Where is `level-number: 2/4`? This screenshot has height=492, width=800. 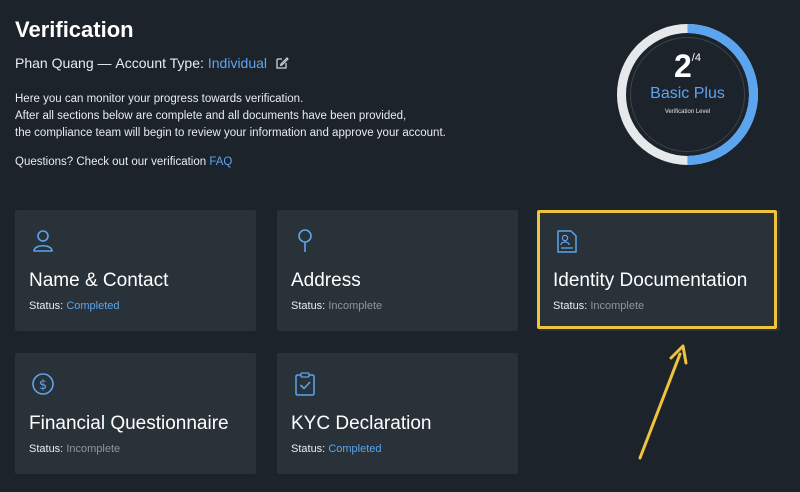 level-number: 2/4 is located at coordinates (687, 66).